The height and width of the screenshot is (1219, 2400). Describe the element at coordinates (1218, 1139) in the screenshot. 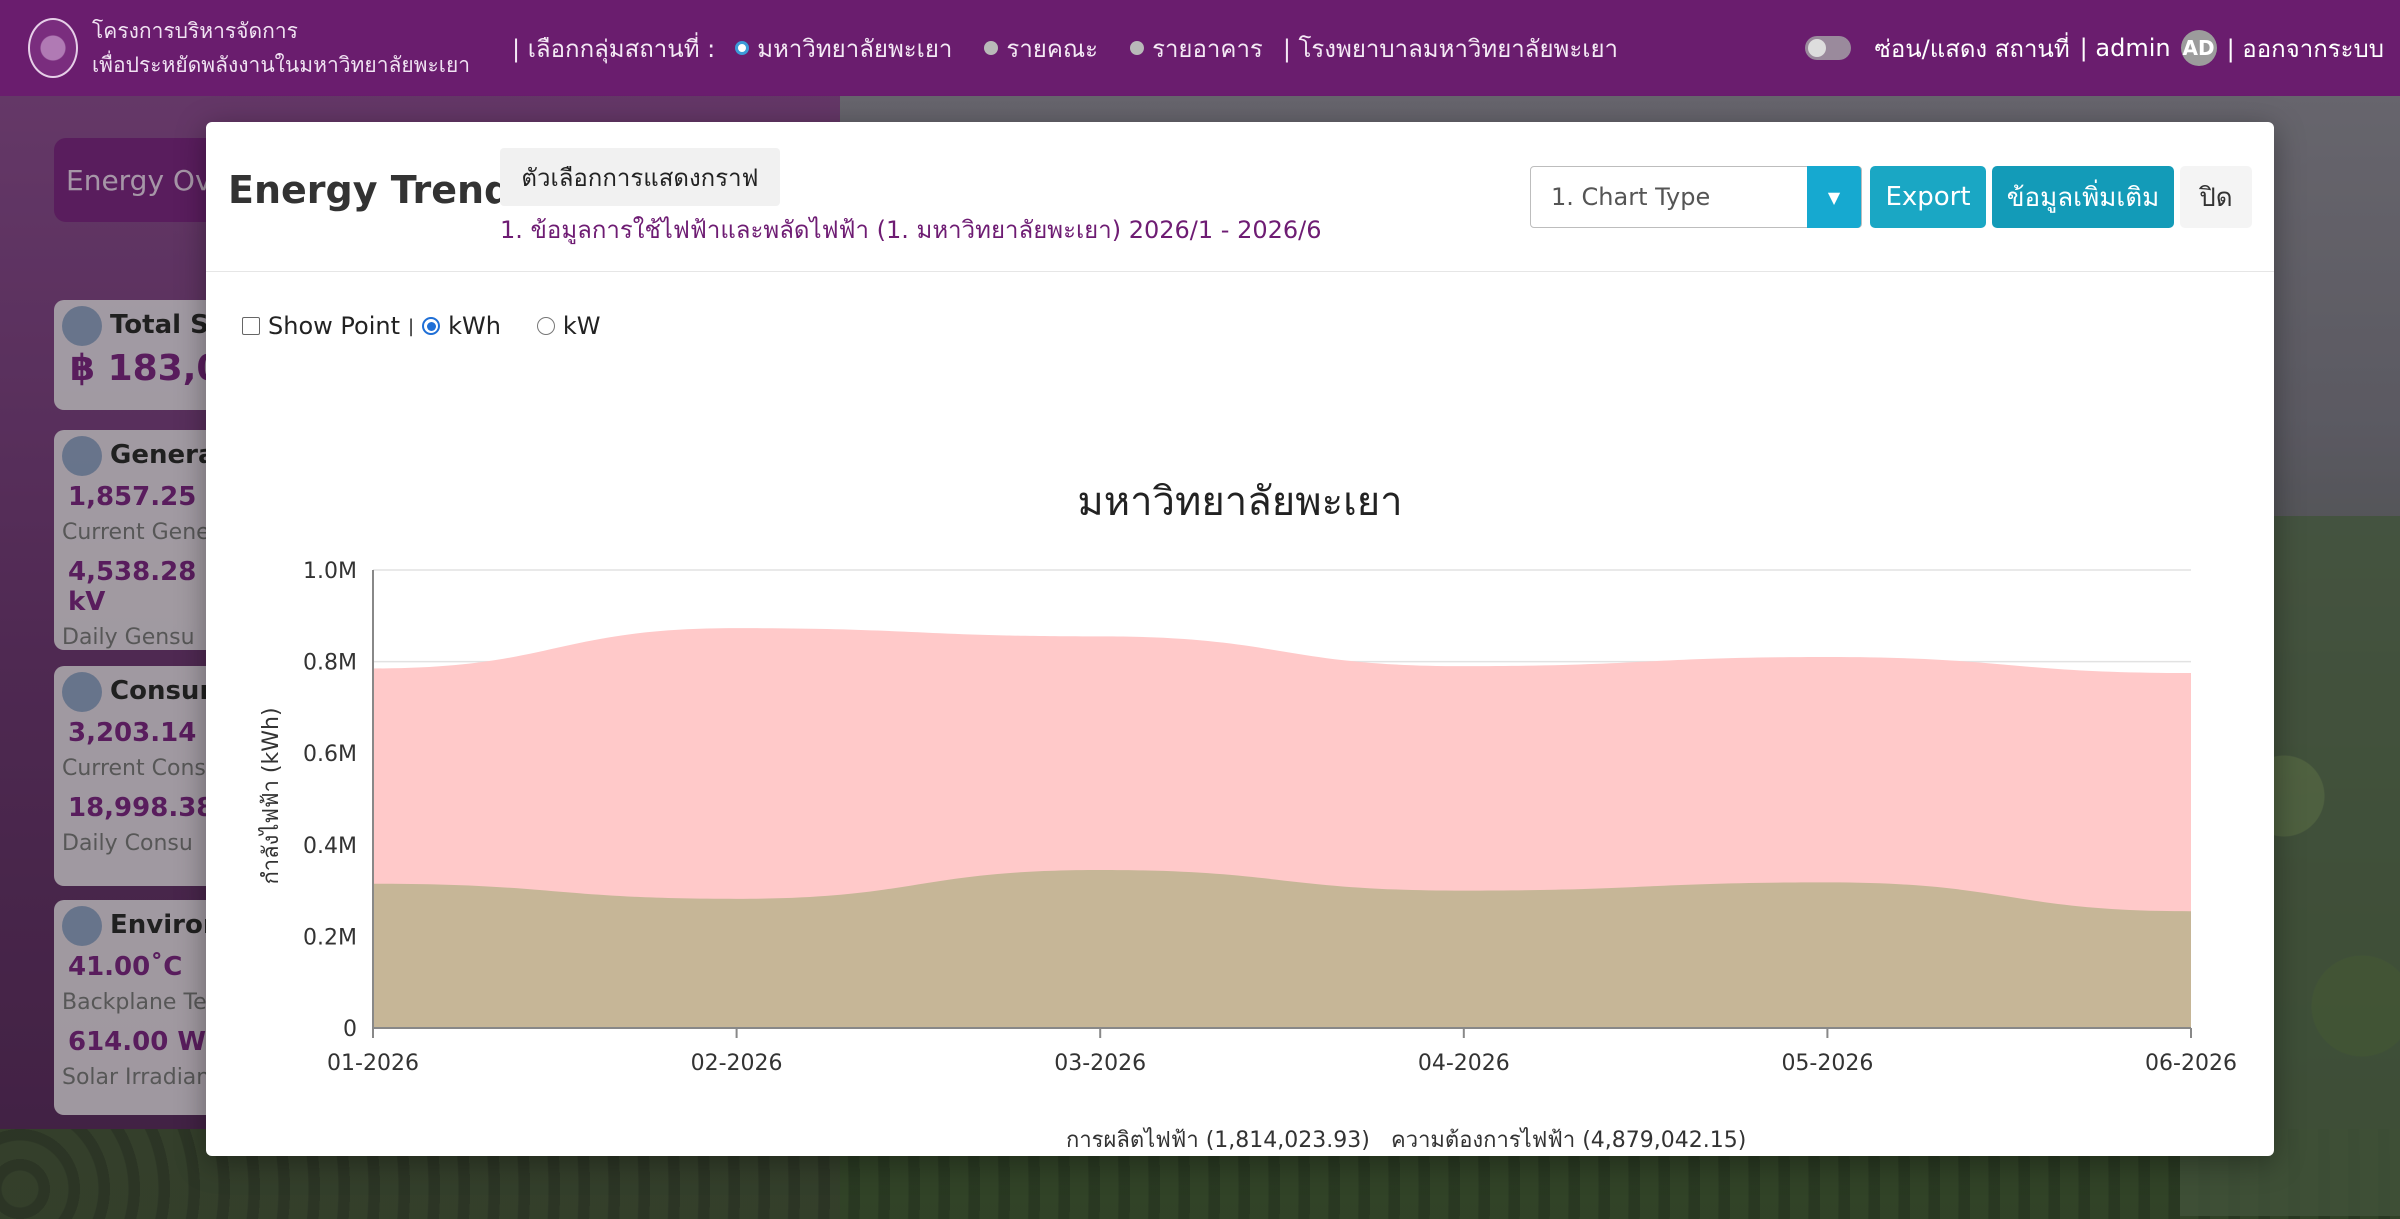

I see `legend-label: การผลิตไฟฟ้า (1,814,023.93)` at that location.